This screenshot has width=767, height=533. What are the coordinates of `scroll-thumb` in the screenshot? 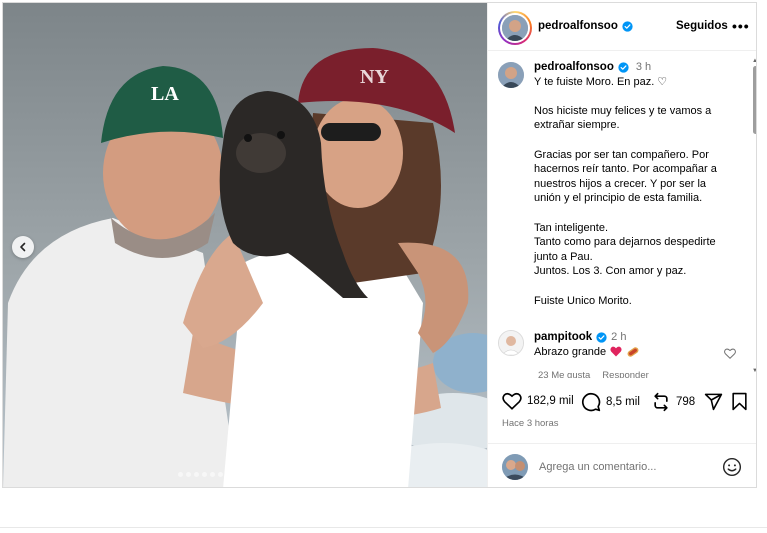 It's located at (754, 100).